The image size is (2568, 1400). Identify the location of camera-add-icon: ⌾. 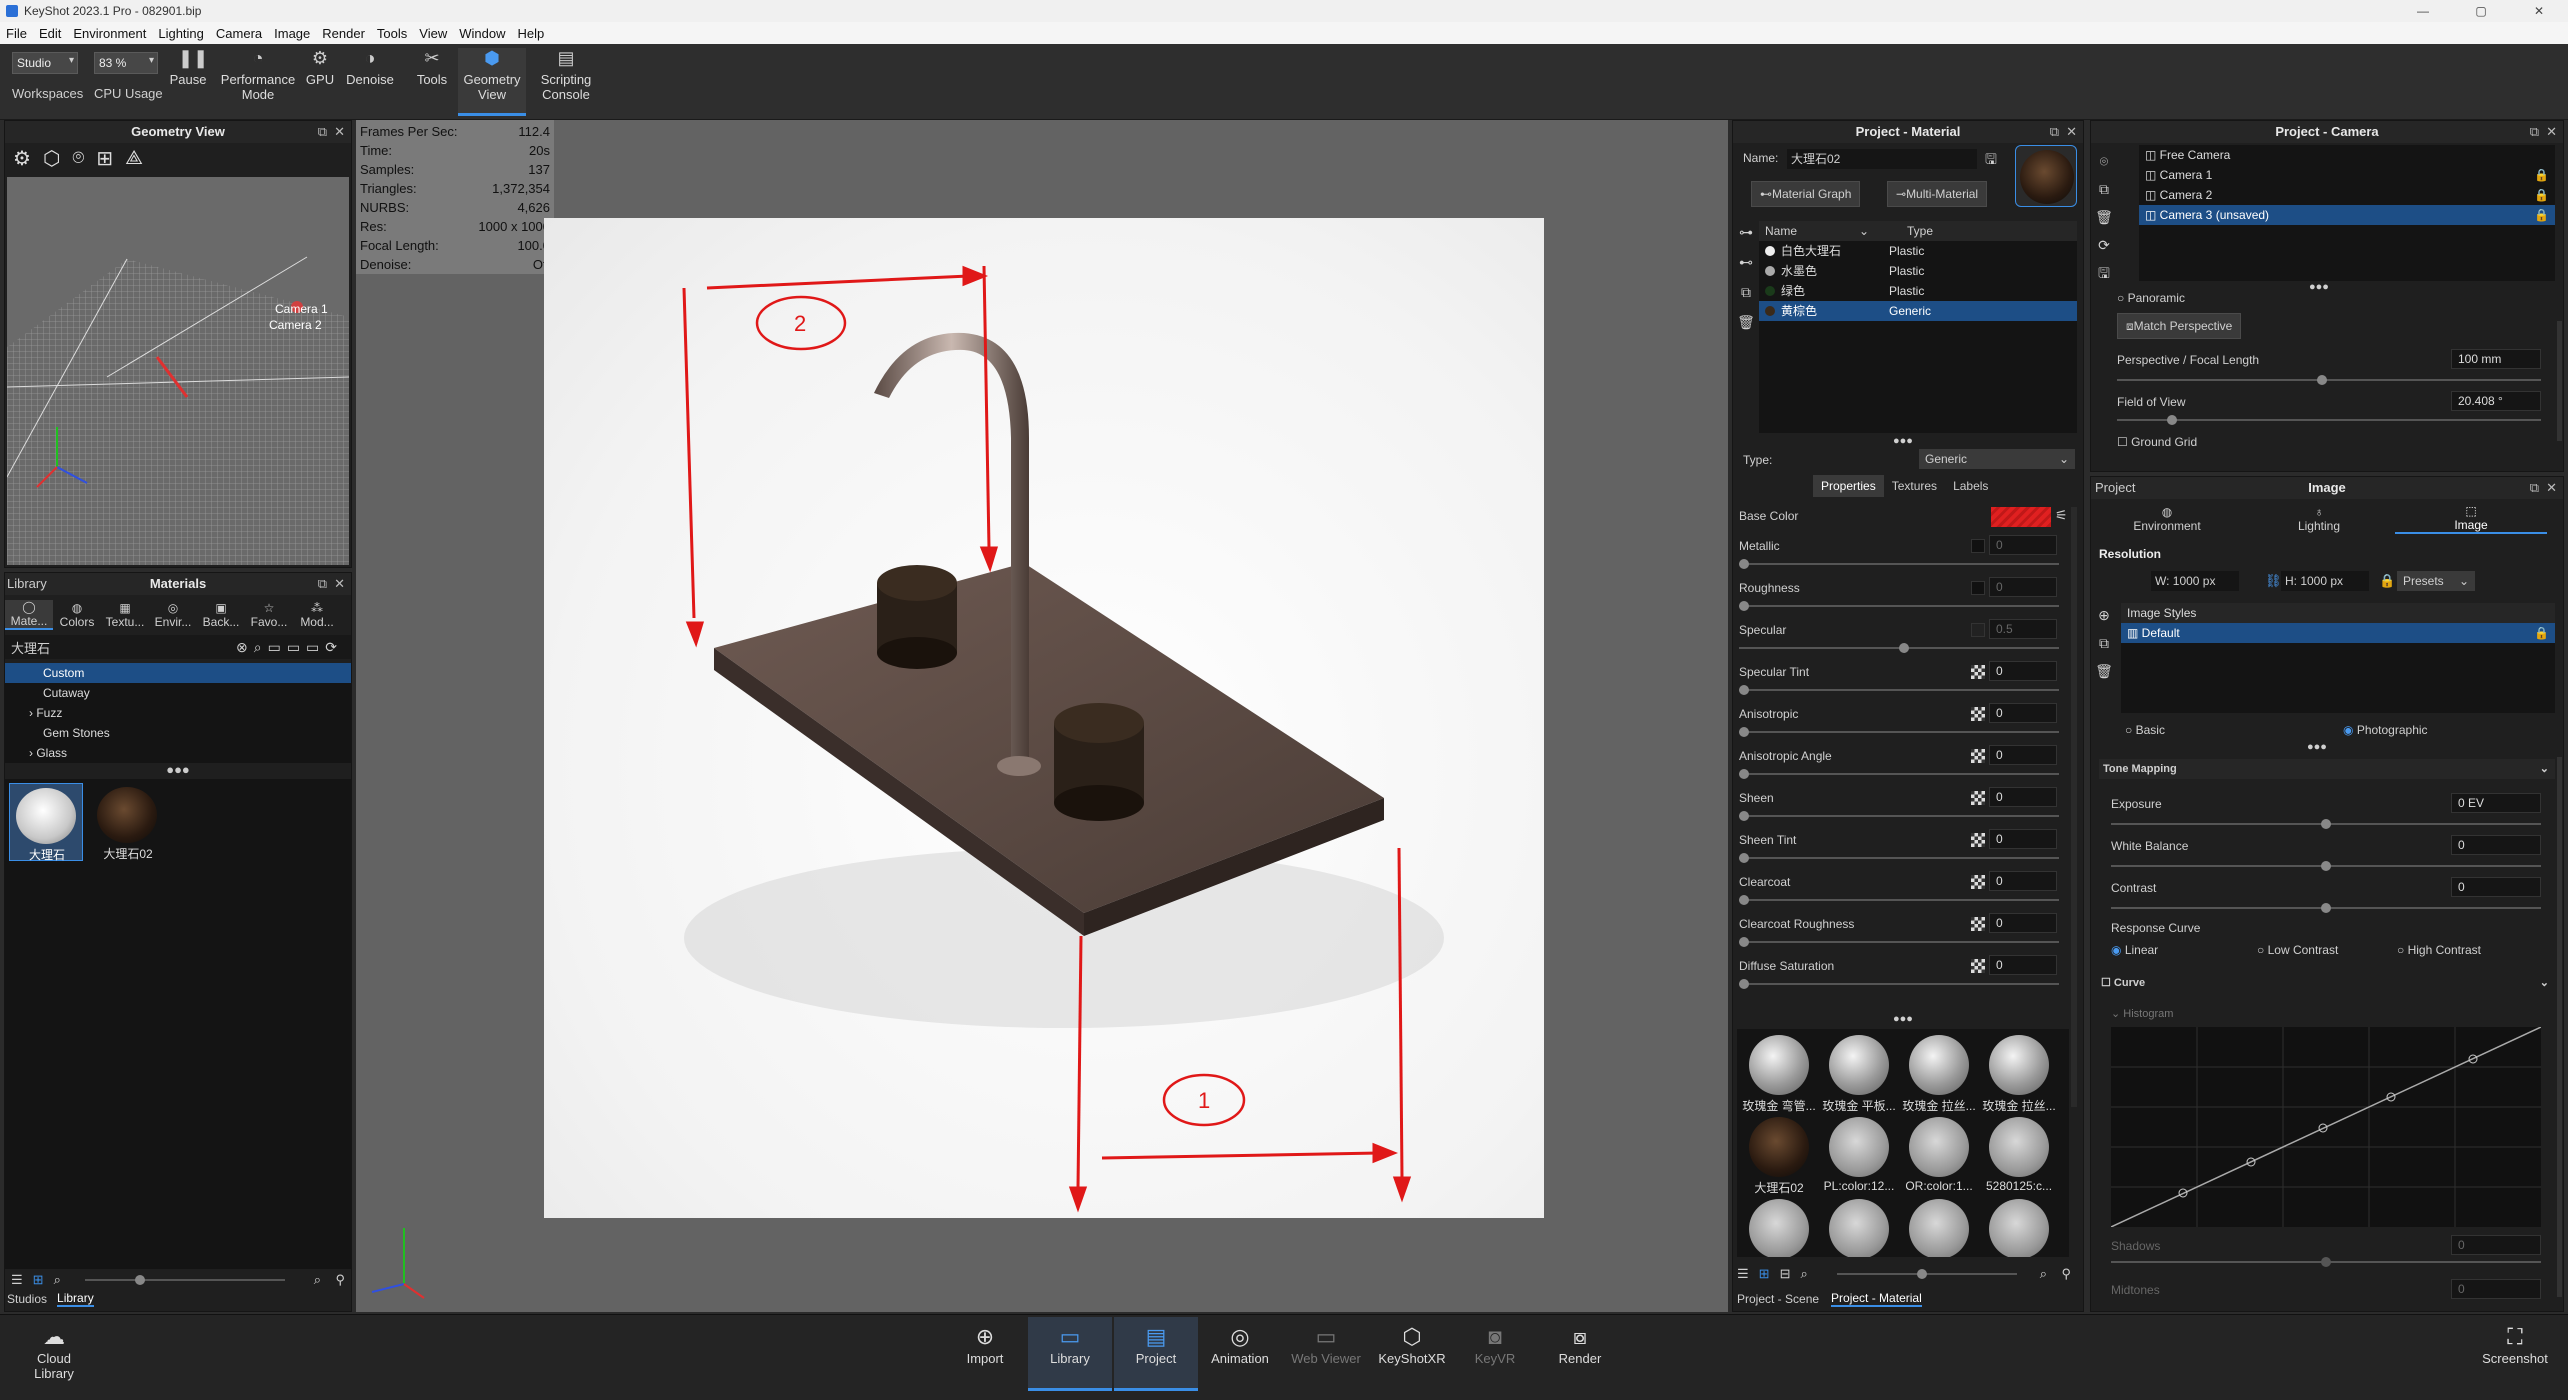
(2104, 161).